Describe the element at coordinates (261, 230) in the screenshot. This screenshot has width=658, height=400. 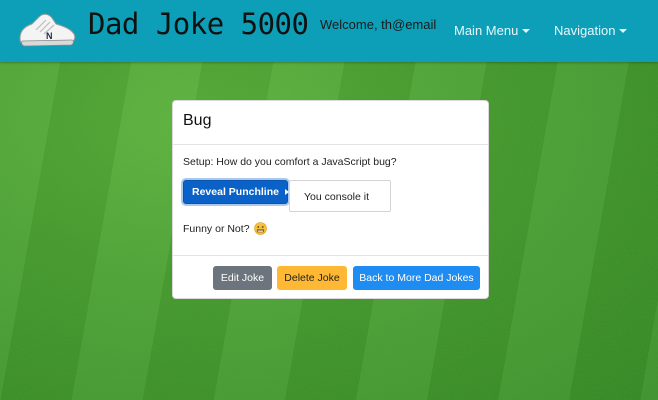
I see `grimace-emoji-icon` at that location.